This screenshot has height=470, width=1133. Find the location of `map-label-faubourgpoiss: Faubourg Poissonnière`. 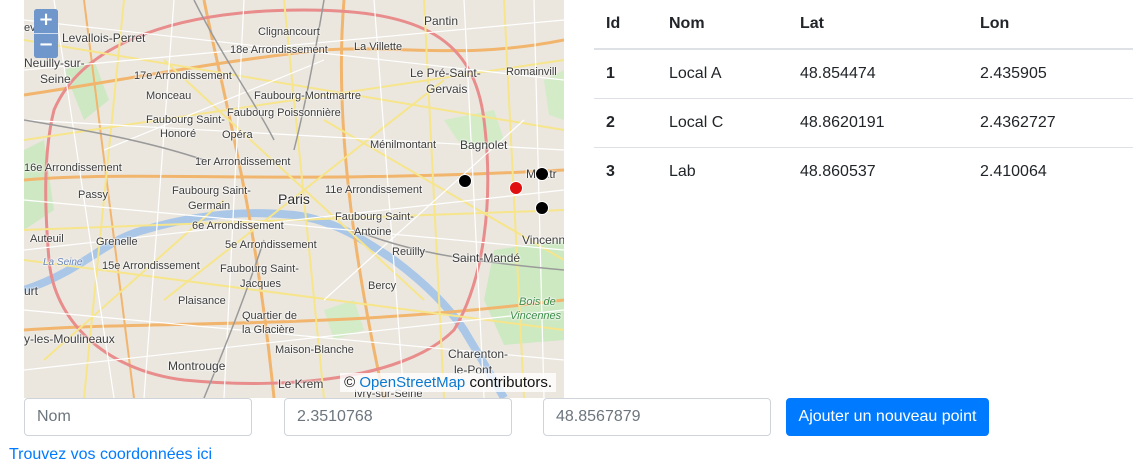

map-label-faubourgpoiss: Faubourg Poissonnière is located at coordinates (284, 113).